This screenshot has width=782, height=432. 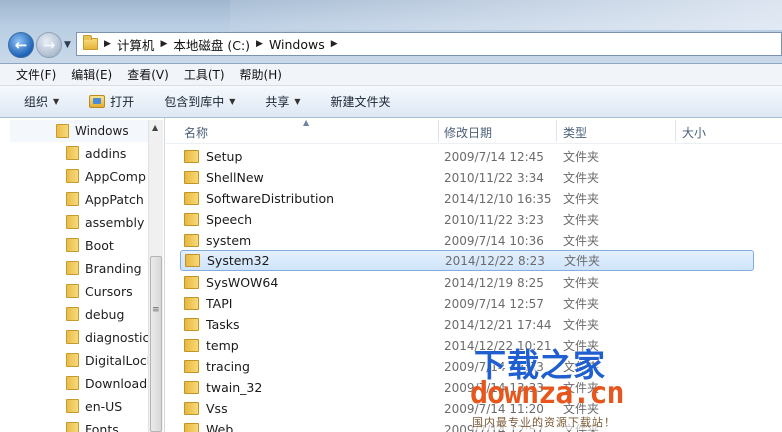 What do you see at coordinates (575, 132) in the screenshot?
I see `column-header-type: 类型` at bounding box center [575, 132].